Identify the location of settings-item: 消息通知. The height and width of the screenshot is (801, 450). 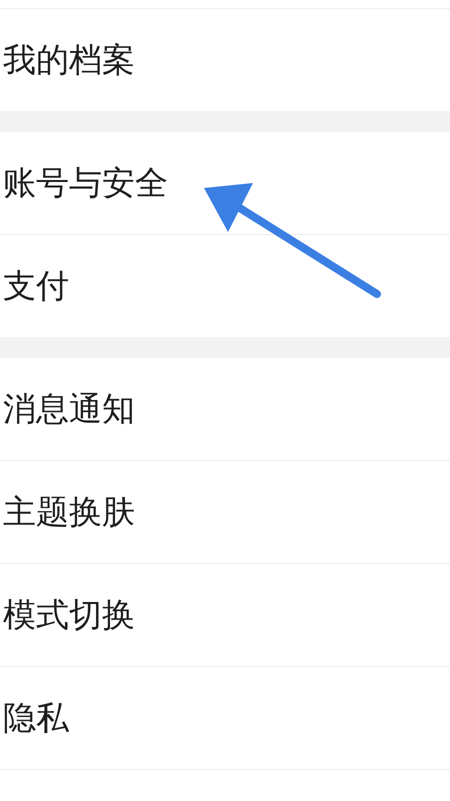
(225, 409).